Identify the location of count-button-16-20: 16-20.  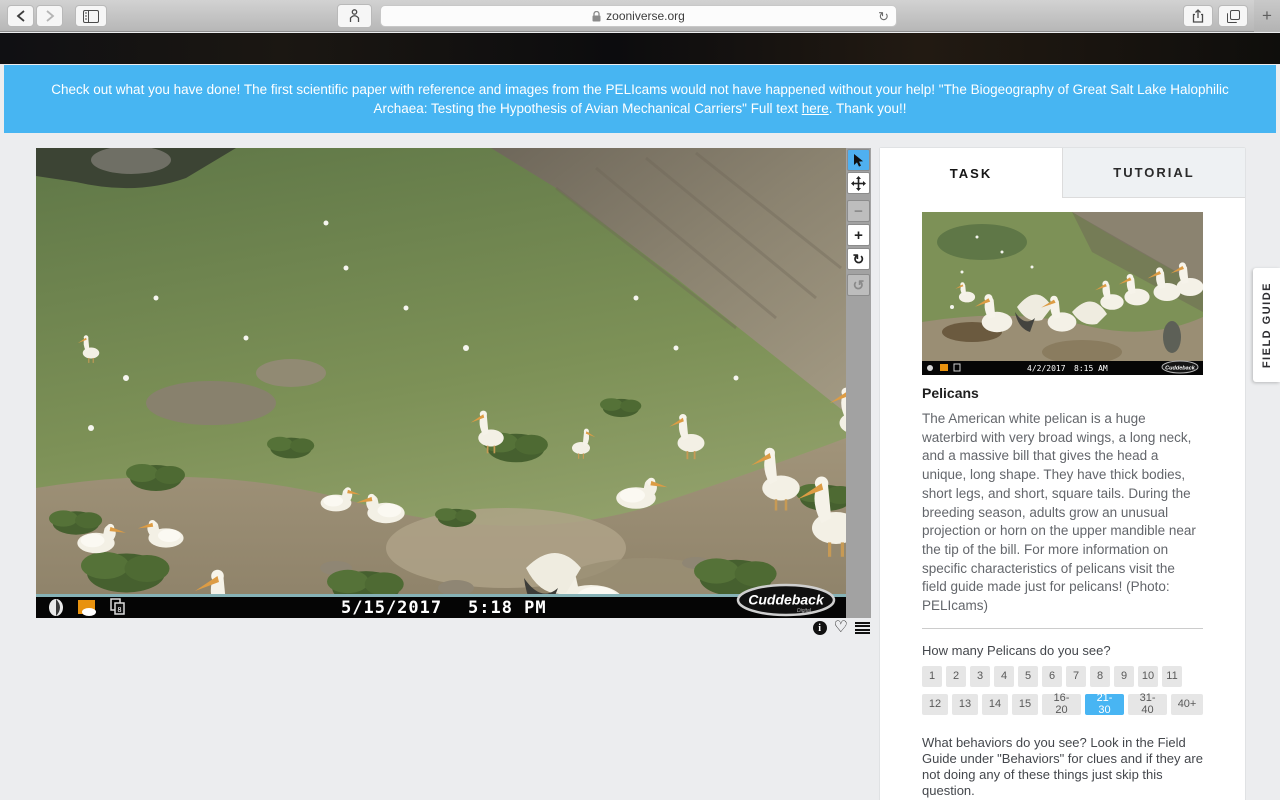
(1062, 704).